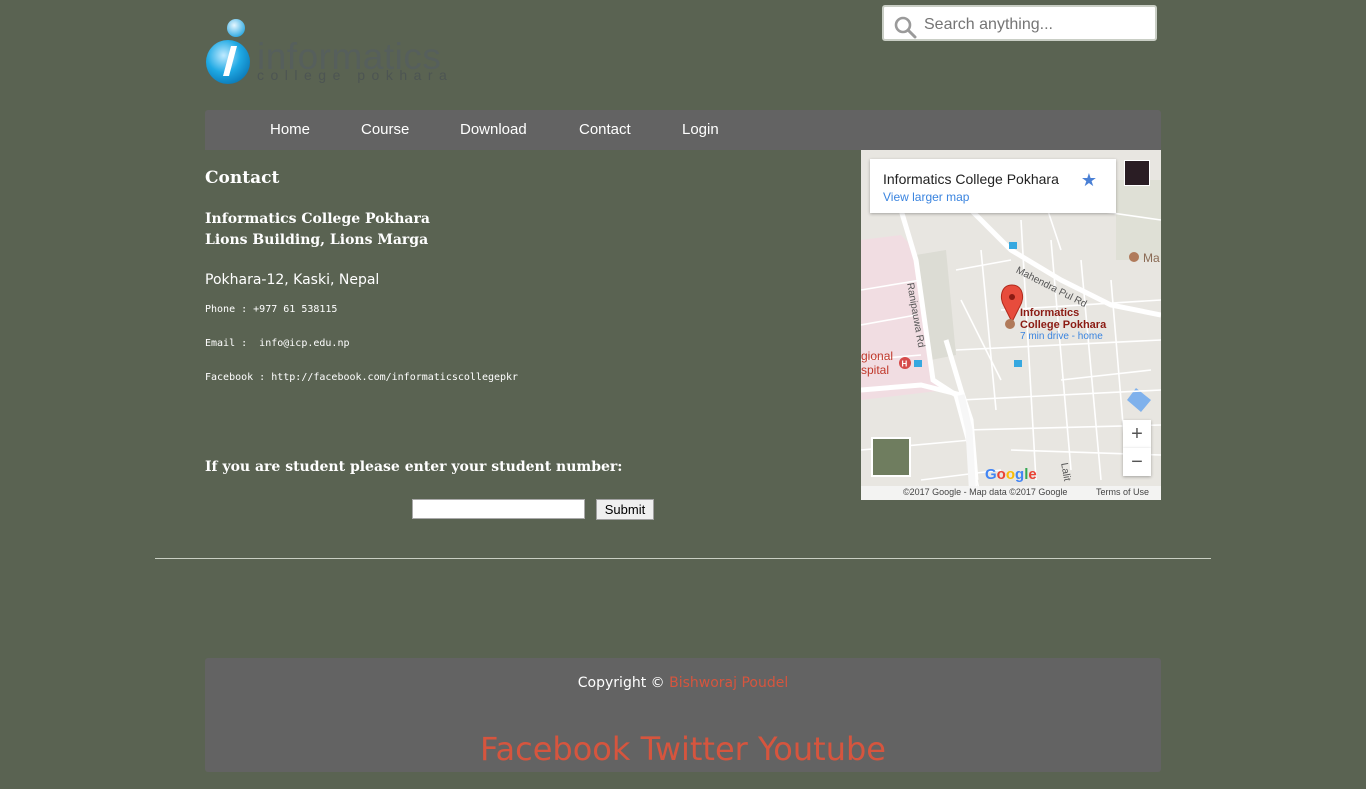 The width and height of the screenshot is (1366, 789). What do you see at coordinates (1036, 25) in the screenshot?
I see `search-input` at bounding box center [1036, 25].